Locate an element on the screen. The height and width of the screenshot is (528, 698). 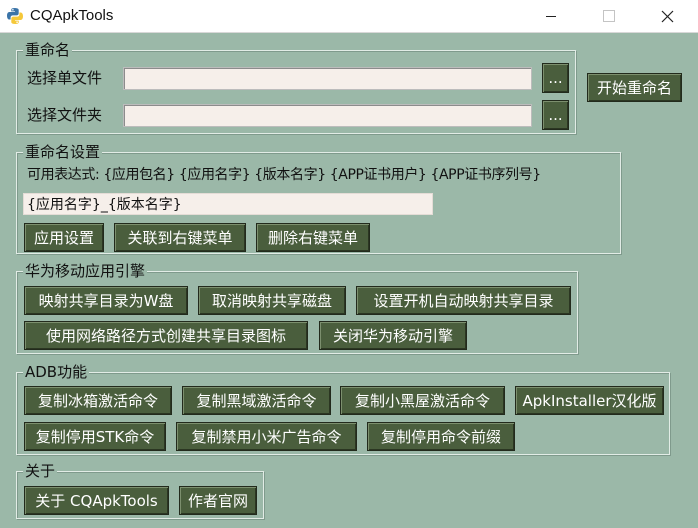
maximize-button is located at coordinates (609, 16).